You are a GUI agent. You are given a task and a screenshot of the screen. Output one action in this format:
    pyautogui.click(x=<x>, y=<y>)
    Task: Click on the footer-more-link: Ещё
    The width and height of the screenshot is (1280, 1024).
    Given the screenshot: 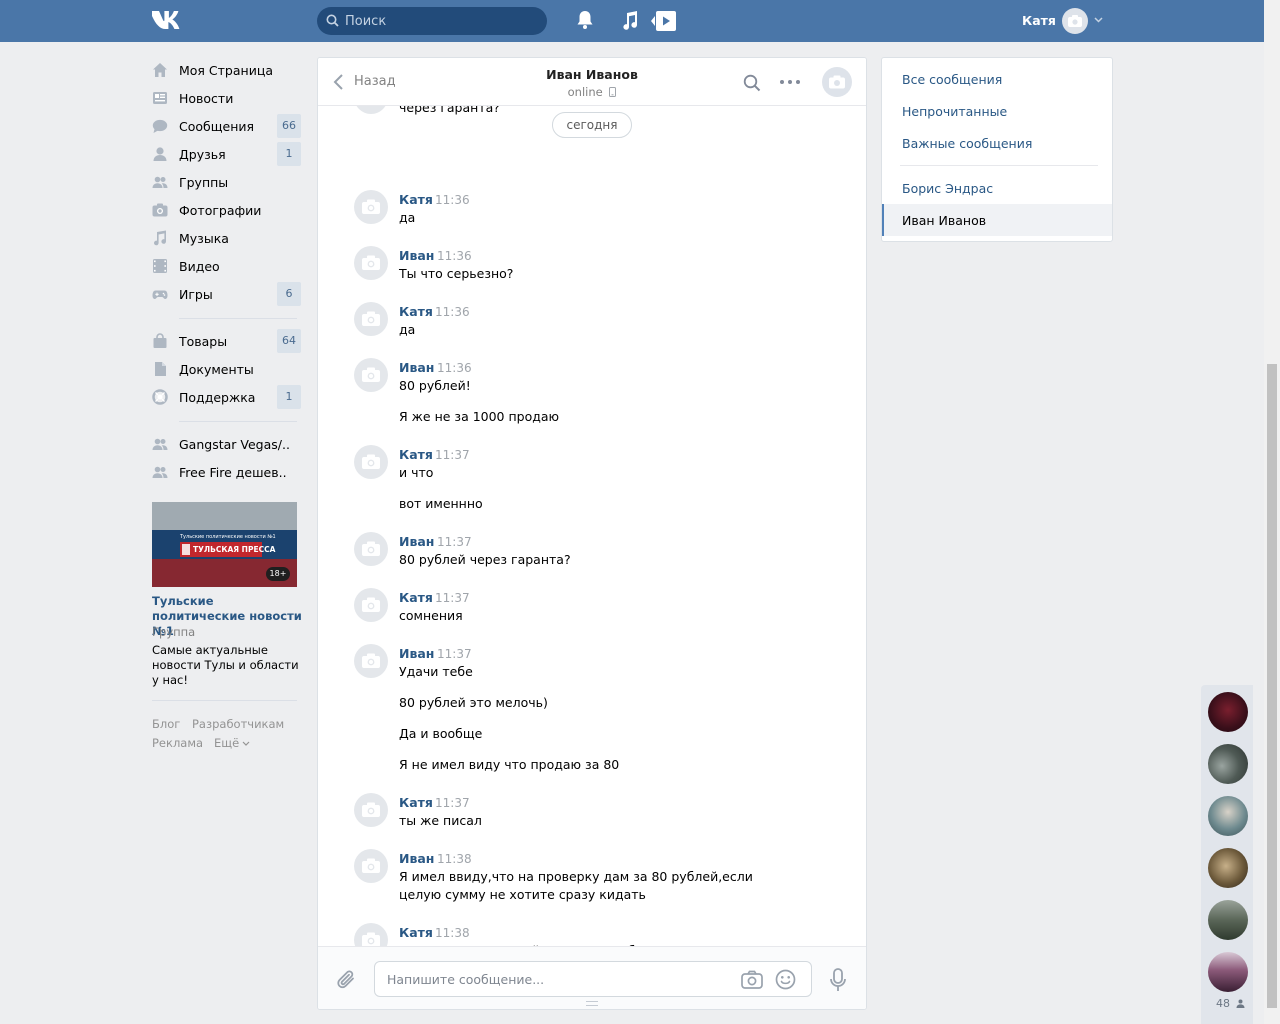 What is the action you would take?
    pyautogui.click(x=226, y=743)
    